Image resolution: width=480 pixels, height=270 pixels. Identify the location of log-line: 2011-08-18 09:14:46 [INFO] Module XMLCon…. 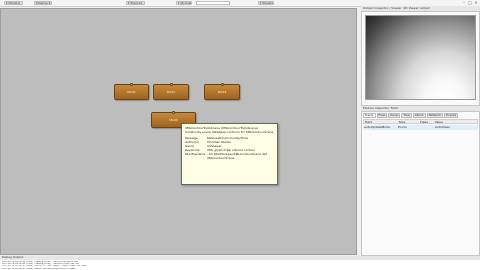
(39, 268).